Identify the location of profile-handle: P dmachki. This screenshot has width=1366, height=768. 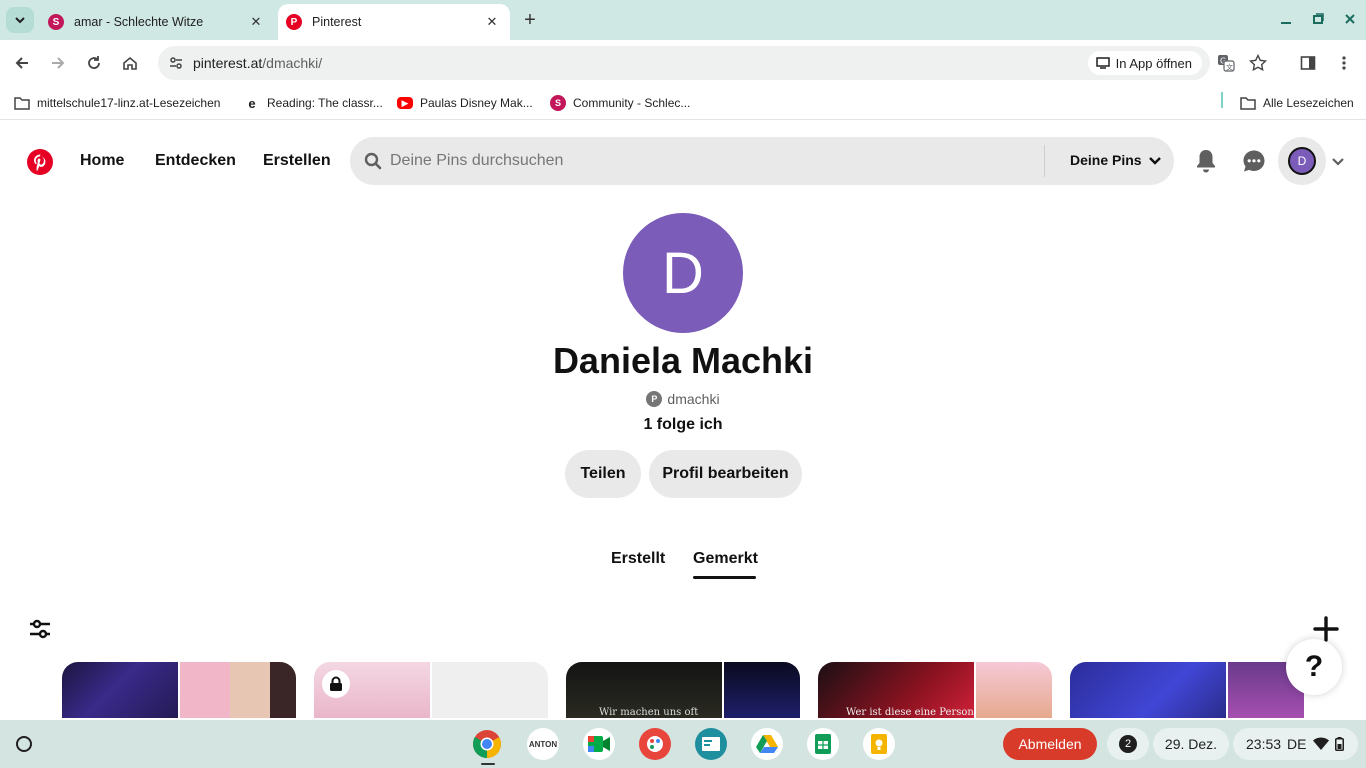
(683, 399).